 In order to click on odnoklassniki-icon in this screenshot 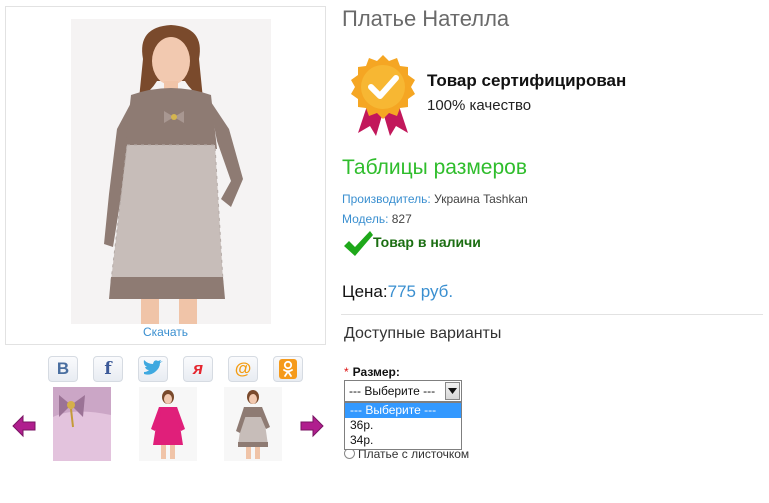, I will do `click(288, 369)`.